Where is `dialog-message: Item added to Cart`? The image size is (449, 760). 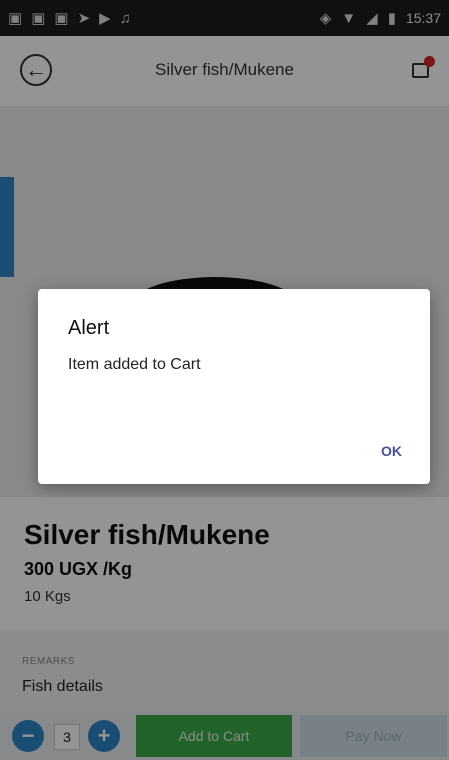 dialog-message: Item added to Cart is located at coordinates (134, 364).